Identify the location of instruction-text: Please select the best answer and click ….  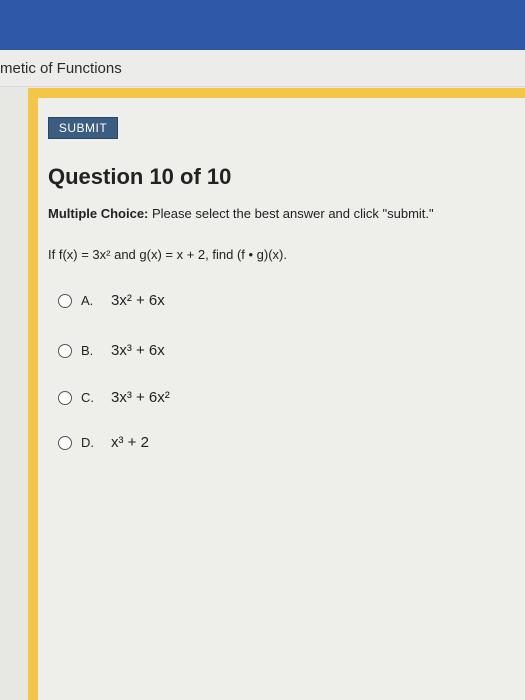
(291, 213).